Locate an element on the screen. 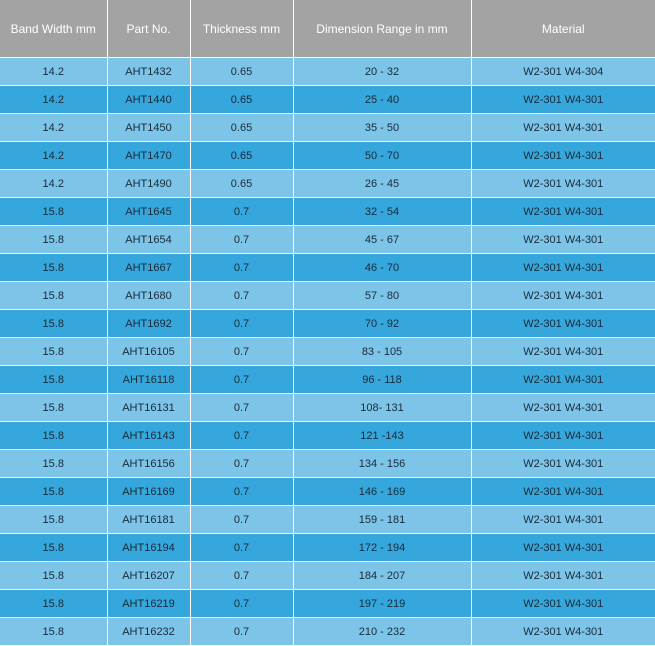 This screenshot has width=655, height=646. table-row: 15.8 AHT1692 0.7 70 - 92 W2-301 W4-301 is located at coordinates (327, 323).